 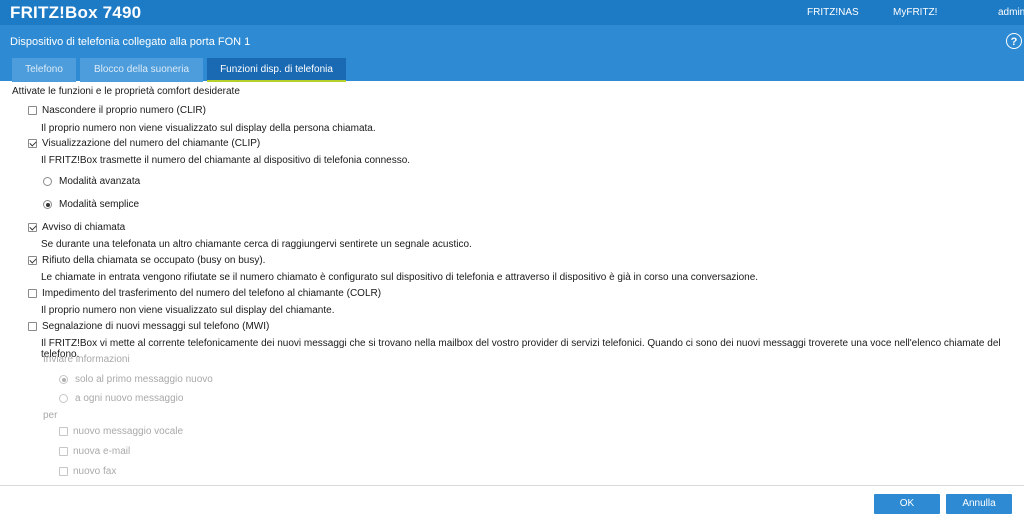 What do you see at coordinates (99, 204) in the screenshot?
I see `clip-mode-simple-label: Modalità semplice` at bounding box center [99, 204].